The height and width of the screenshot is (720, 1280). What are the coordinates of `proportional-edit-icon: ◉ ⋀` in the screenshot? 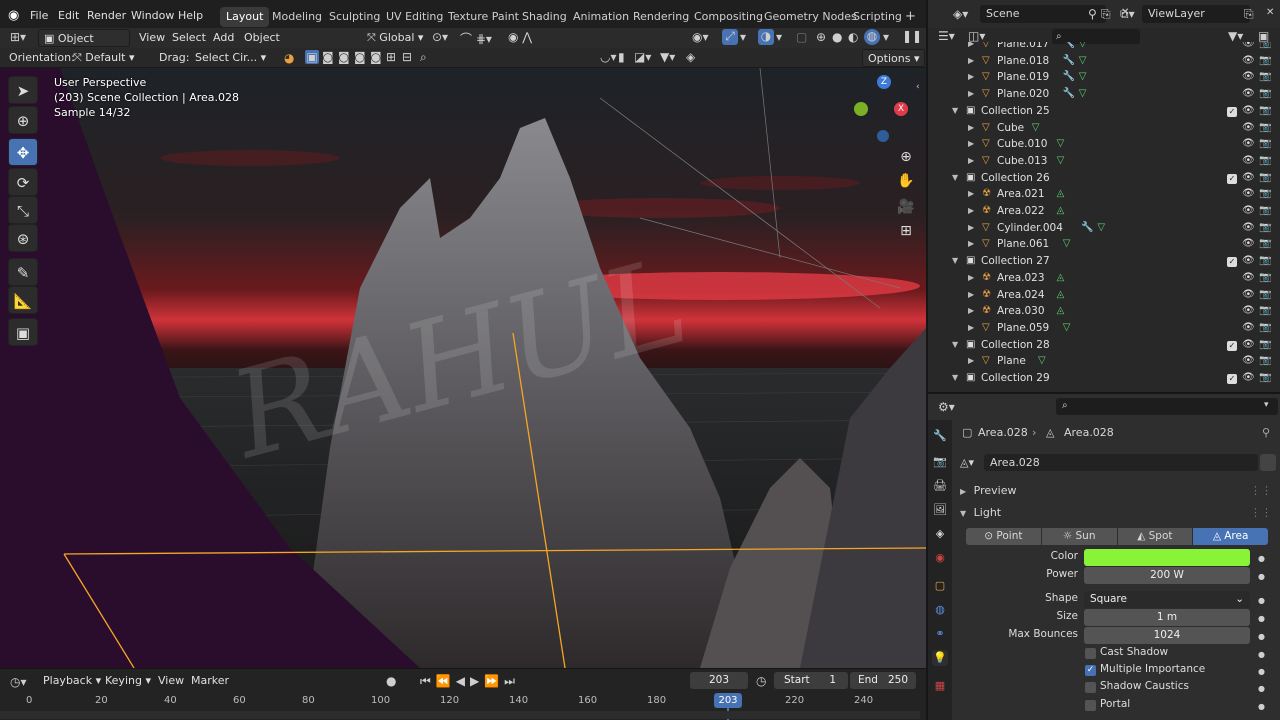 It's located at (520, 37).